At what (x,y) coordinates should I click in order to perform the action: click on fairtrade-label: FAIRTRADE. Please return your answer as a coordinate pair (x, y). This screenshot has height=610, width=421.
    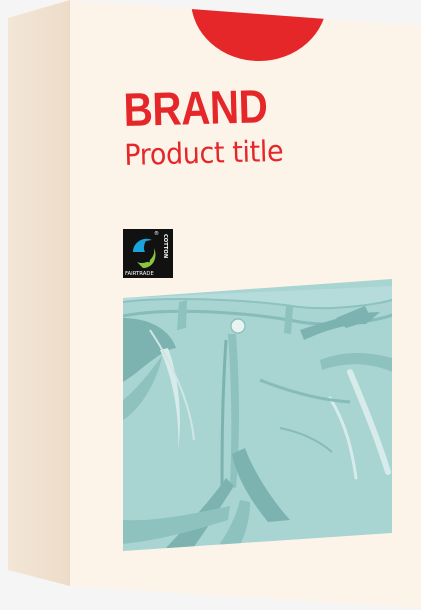
    Looking at the image, I should click on (139, 274).